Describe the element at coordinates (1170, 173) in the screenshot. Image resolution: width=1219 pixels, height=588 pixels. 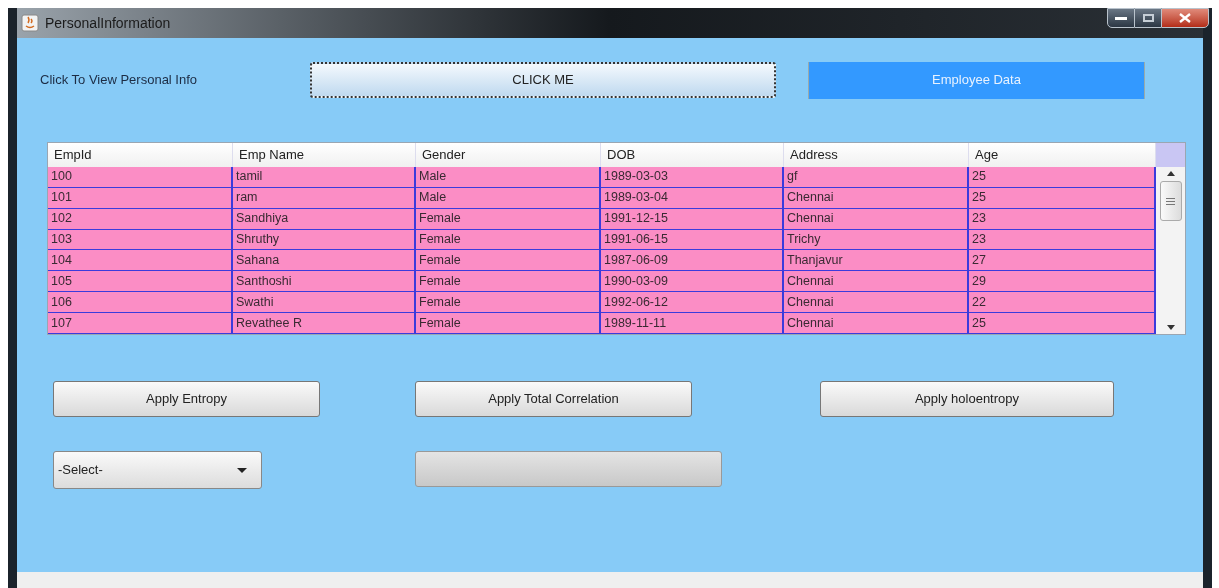
I see `scroll-up-icon` at that location.